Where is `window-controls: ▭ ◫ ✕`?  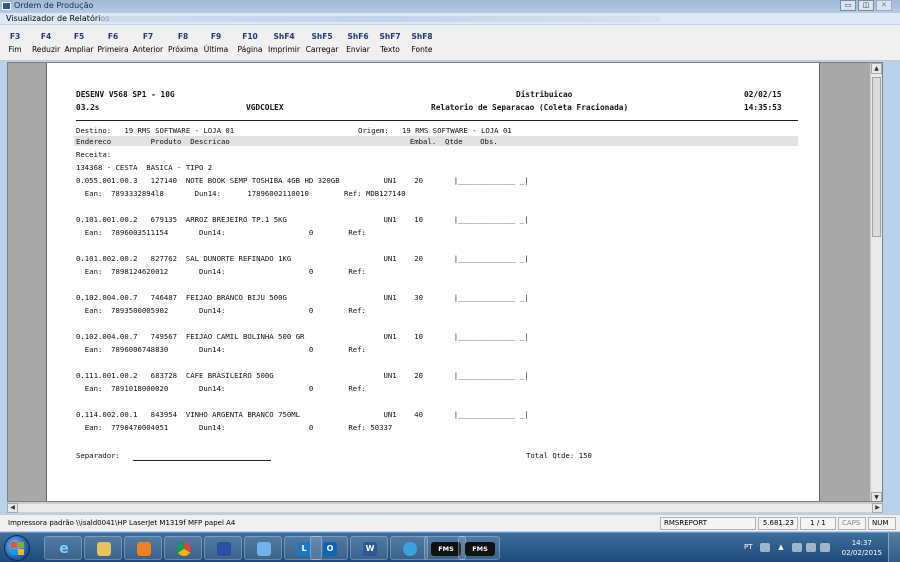
window-controls: ▭ ◫ ✕ is located at coordinates (866, 6).